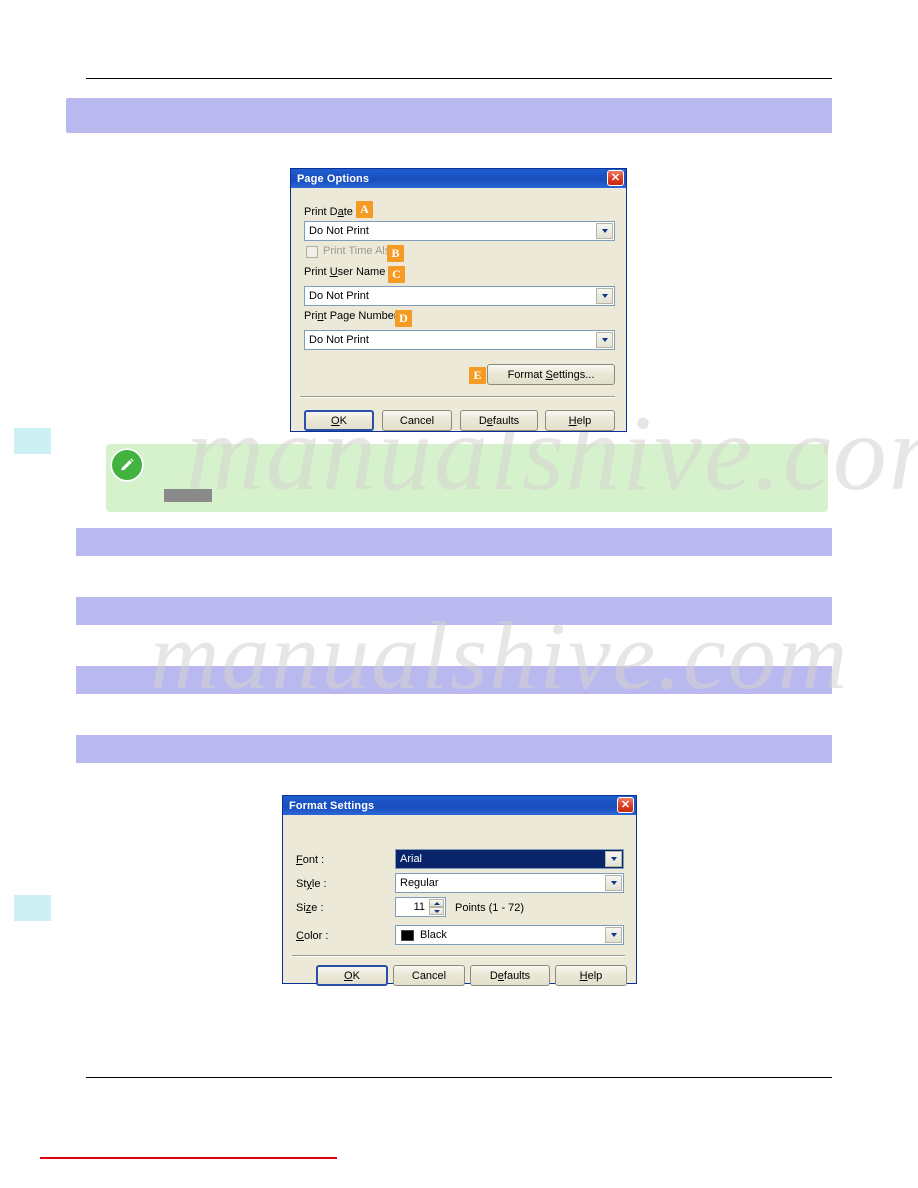 This screenshot has height=1188, width=918. Describe the element at coordinates (364, 209) in the screenshot. I see `callout-badge-a: A` at that location.